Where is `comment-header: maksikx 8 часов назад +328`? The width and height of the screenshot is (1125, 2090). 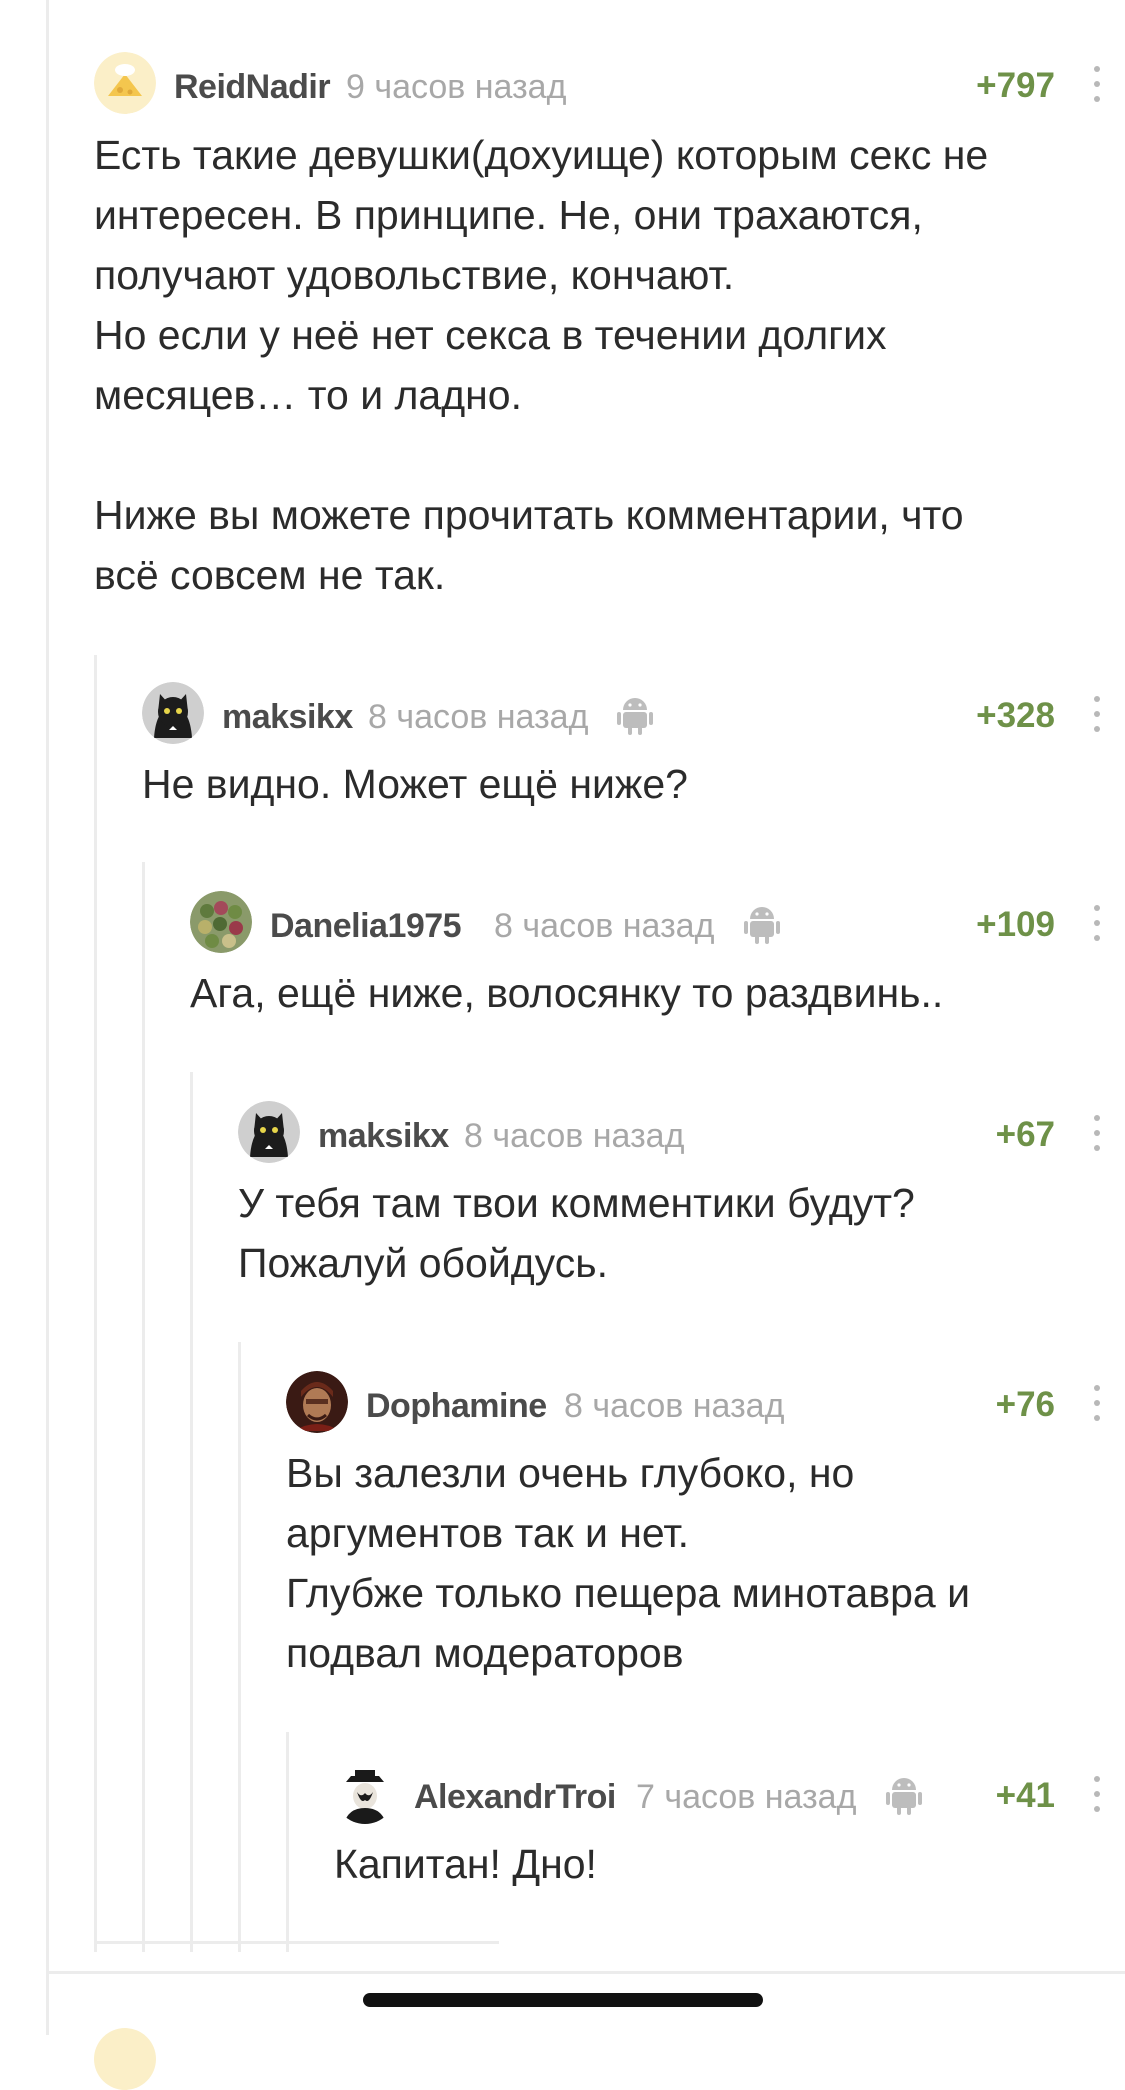 comment-header: maksikx 8 часов назад +328 is located at coordinates (633, 714).